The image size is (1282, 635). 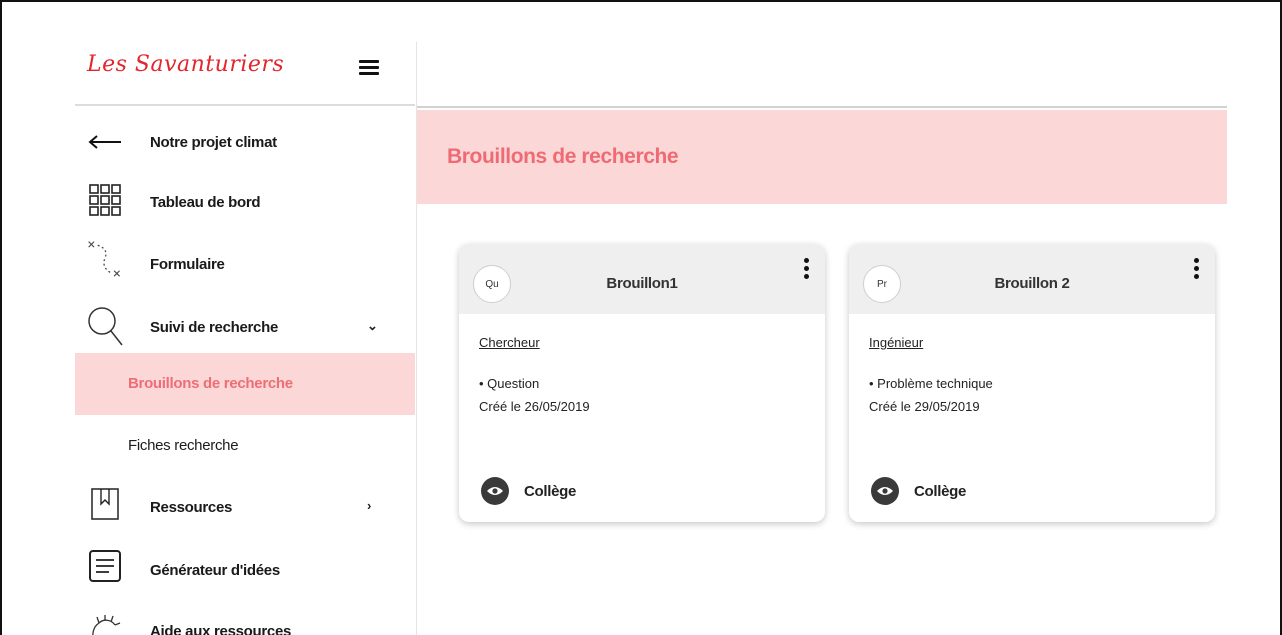 What do you see at coordinates (215, 570) in the screenshot?
I see `sidebar-item-label: Générateur d'idées` at bounding box center [215, 570].